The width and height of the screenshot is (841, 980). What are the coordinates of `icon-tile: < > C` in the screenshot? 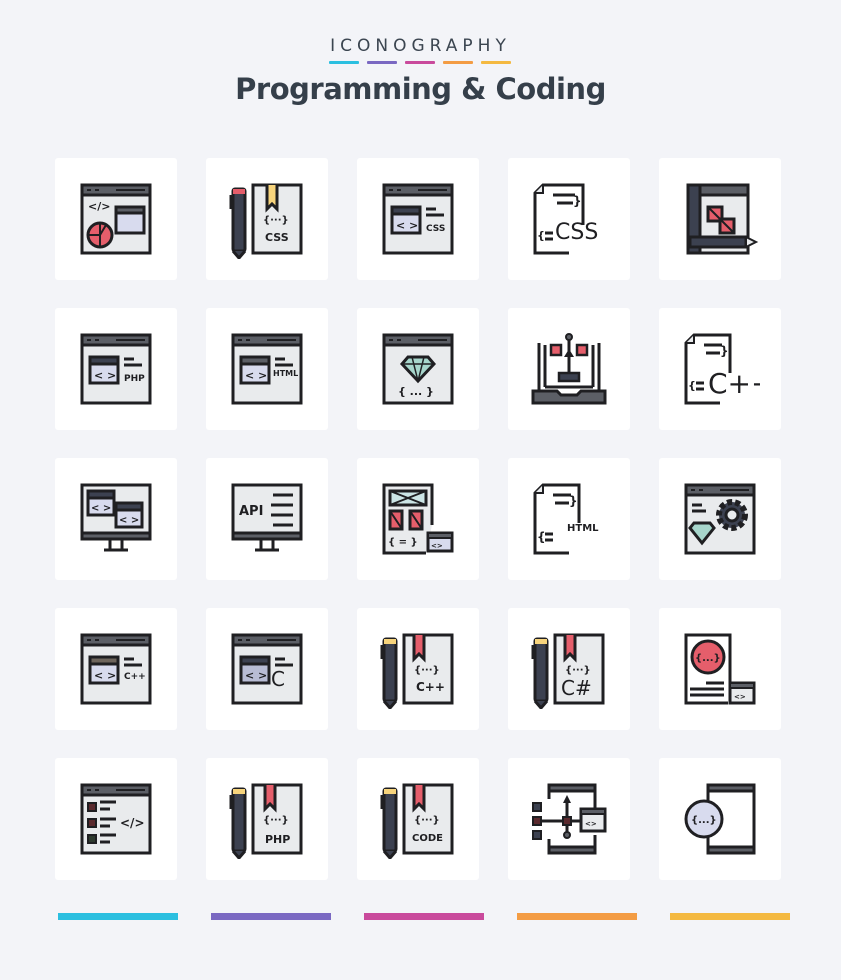 It's located at (267, 669).